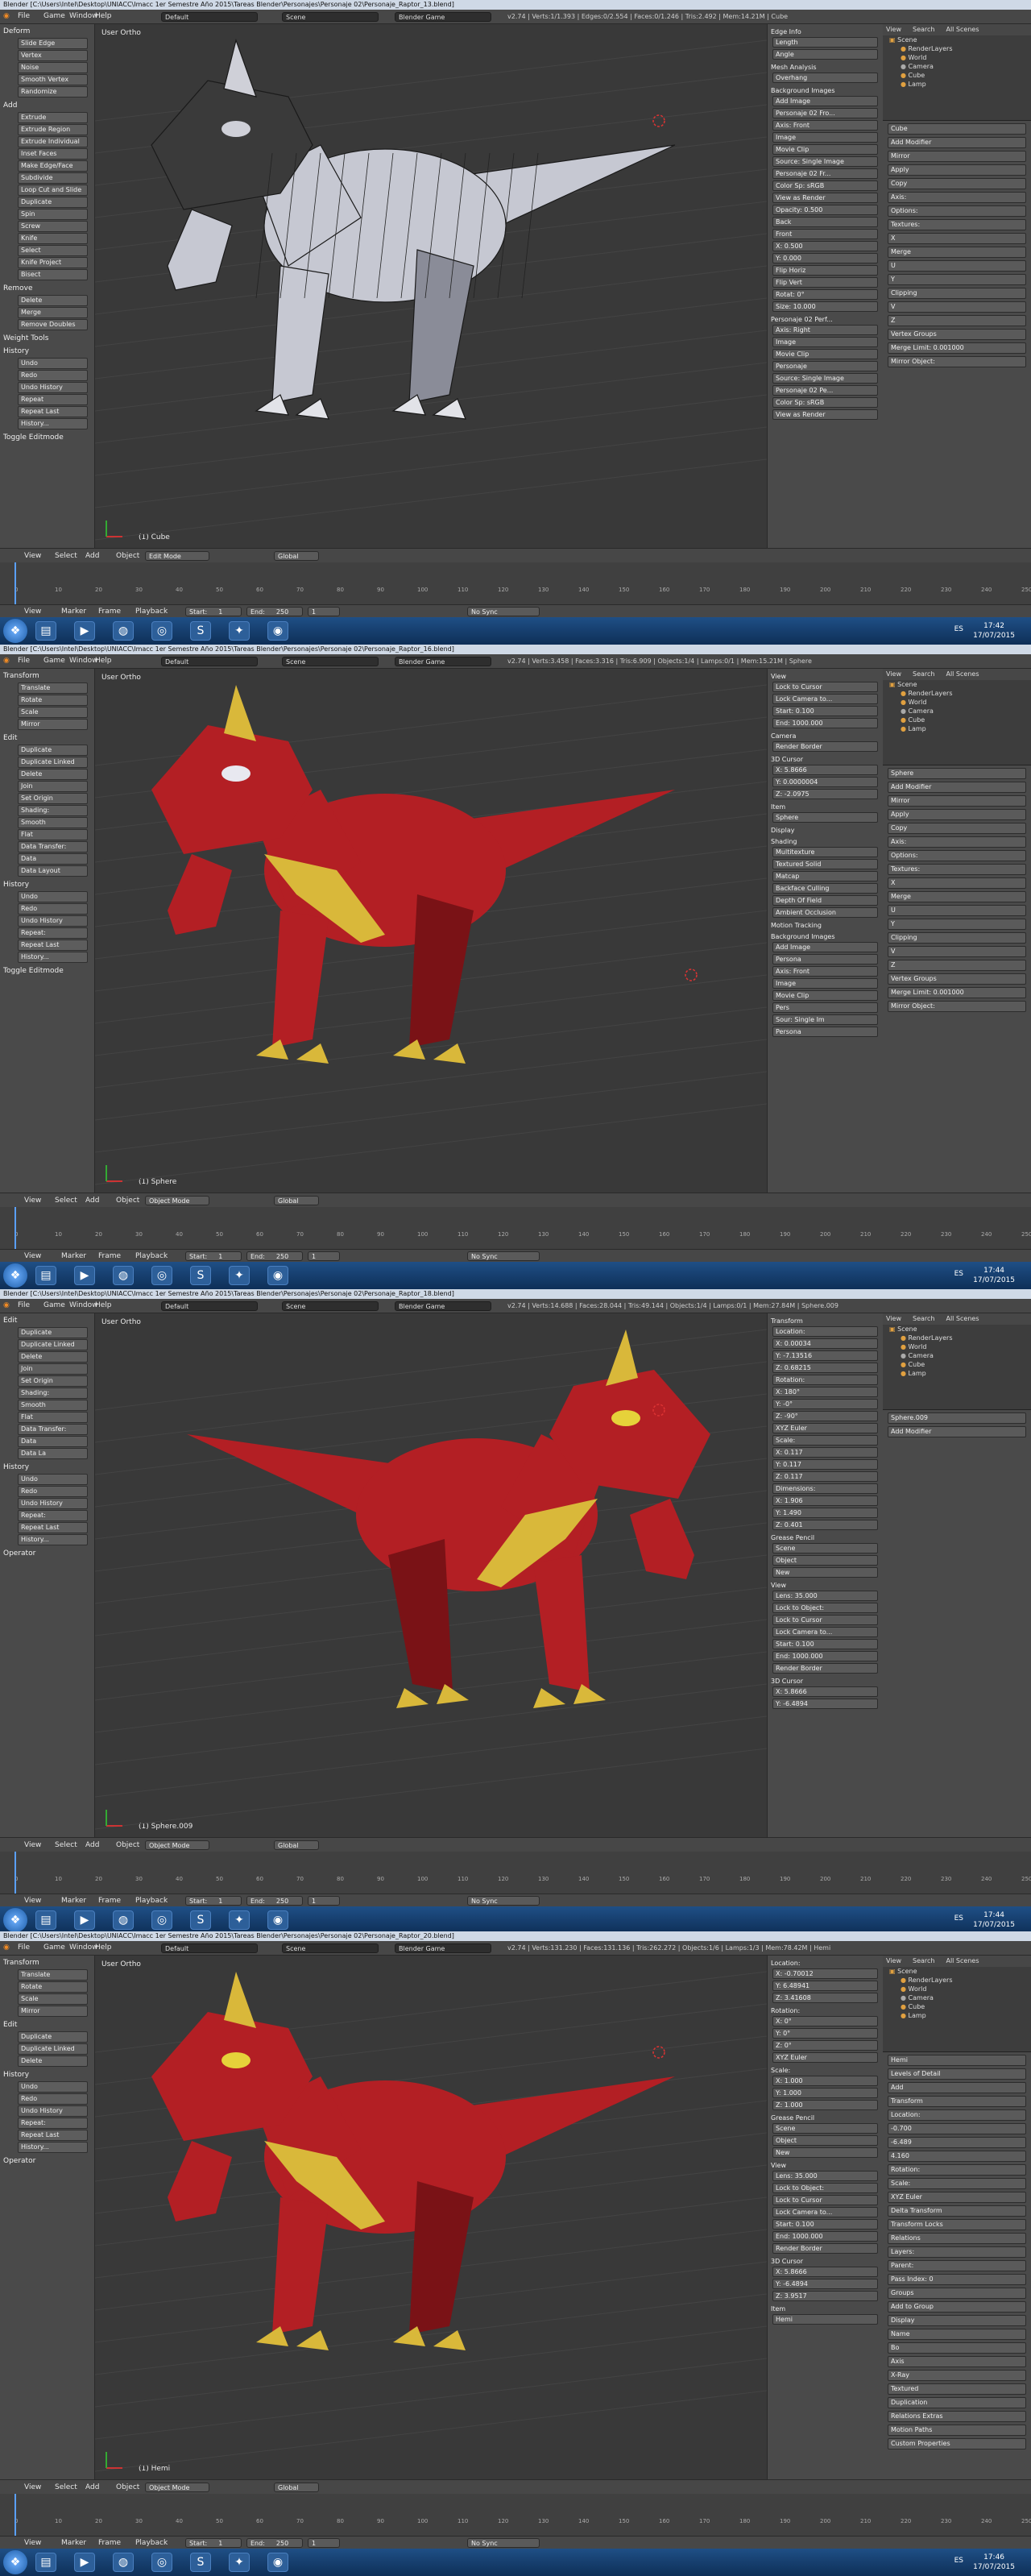  What do you see at coordinates (825, 2165) in the screenshot?
I see `npanel-section-header: View` at bounding box center [825, 2165].